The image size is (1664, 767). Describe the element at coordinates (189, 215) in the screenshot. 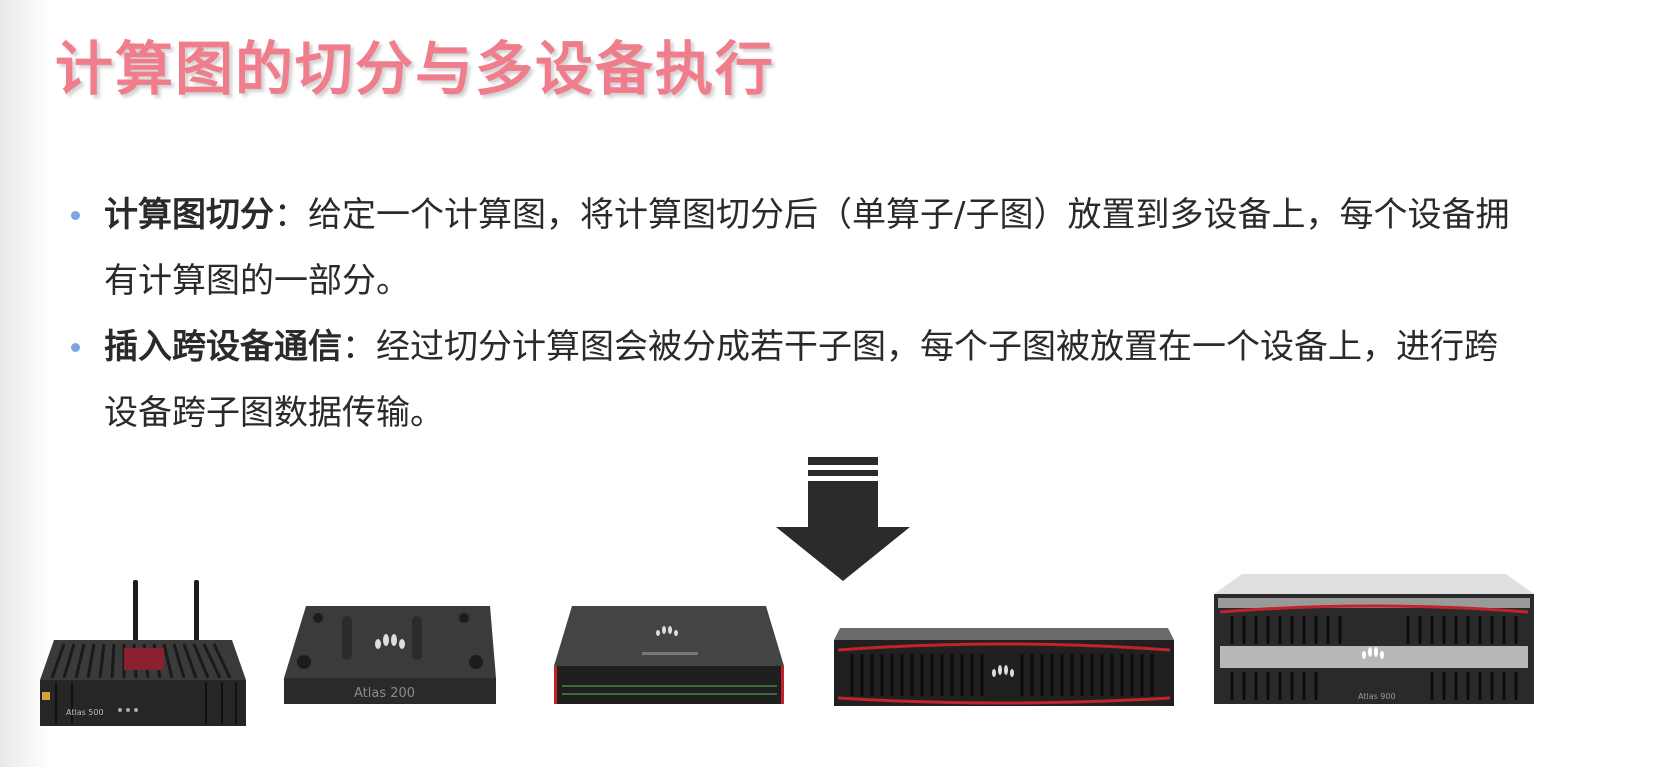

I see `bullet-term: 计算图切分` at that location.